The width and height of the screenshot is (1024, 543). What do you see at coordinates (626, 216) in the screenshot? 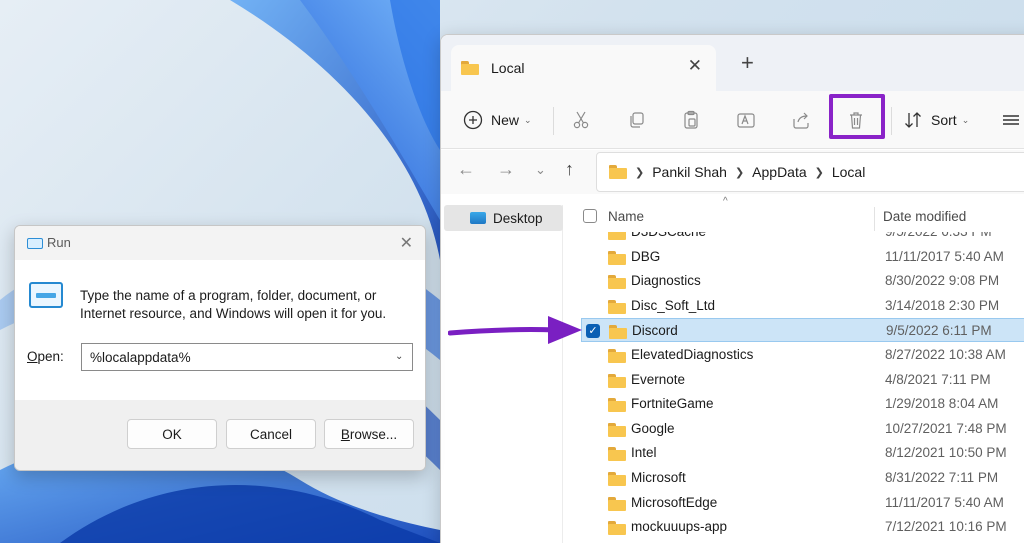
I see `column-header-name: Name` at bounding box center [626, 216].